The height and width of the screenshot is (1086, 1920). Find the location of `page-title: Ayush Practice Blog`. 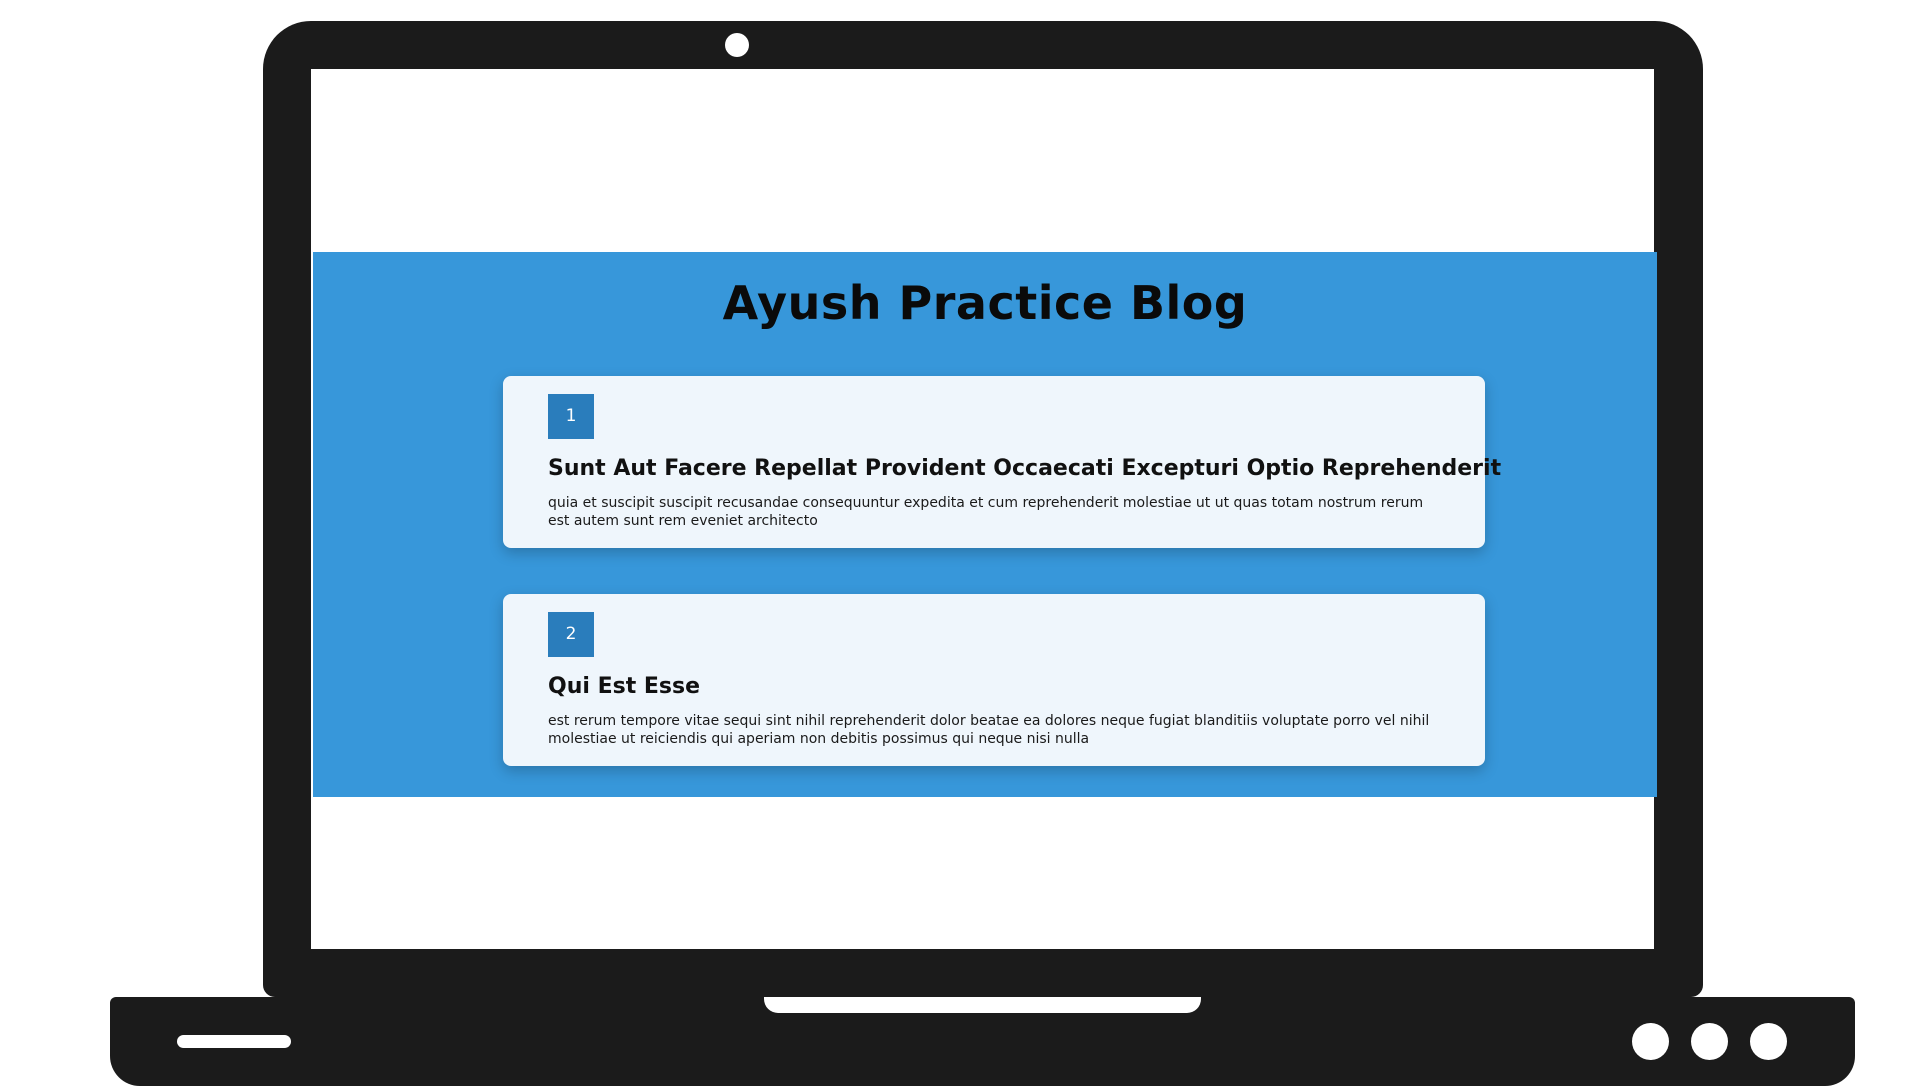

page-title: Ayush Practice Blog is located at coordinates (985, 303).